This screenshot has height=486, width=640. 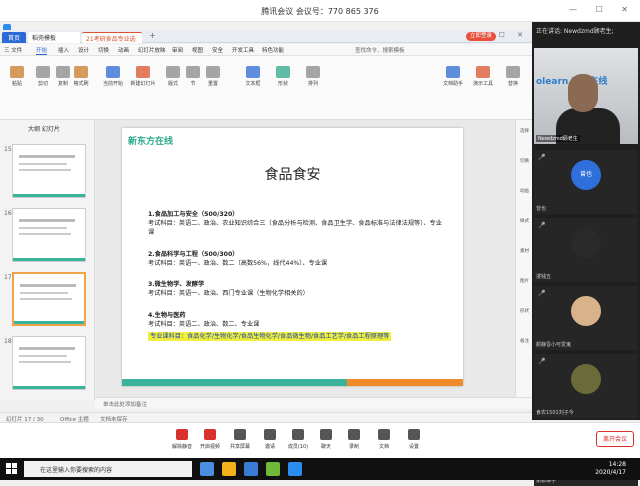 I want to click on participant-tile: 🎤 漫钱五, so click(x=586, y=250).